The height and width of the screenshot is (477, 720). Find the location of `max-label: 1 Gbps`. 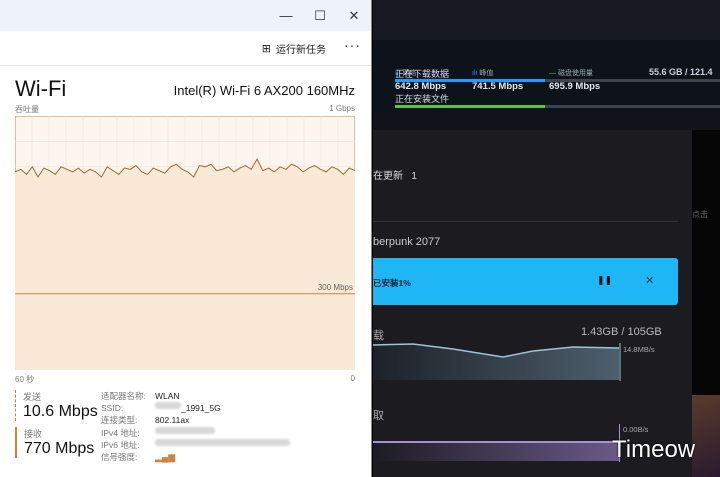

max-label: 1 Gbps is located at coordinates (342, 108).